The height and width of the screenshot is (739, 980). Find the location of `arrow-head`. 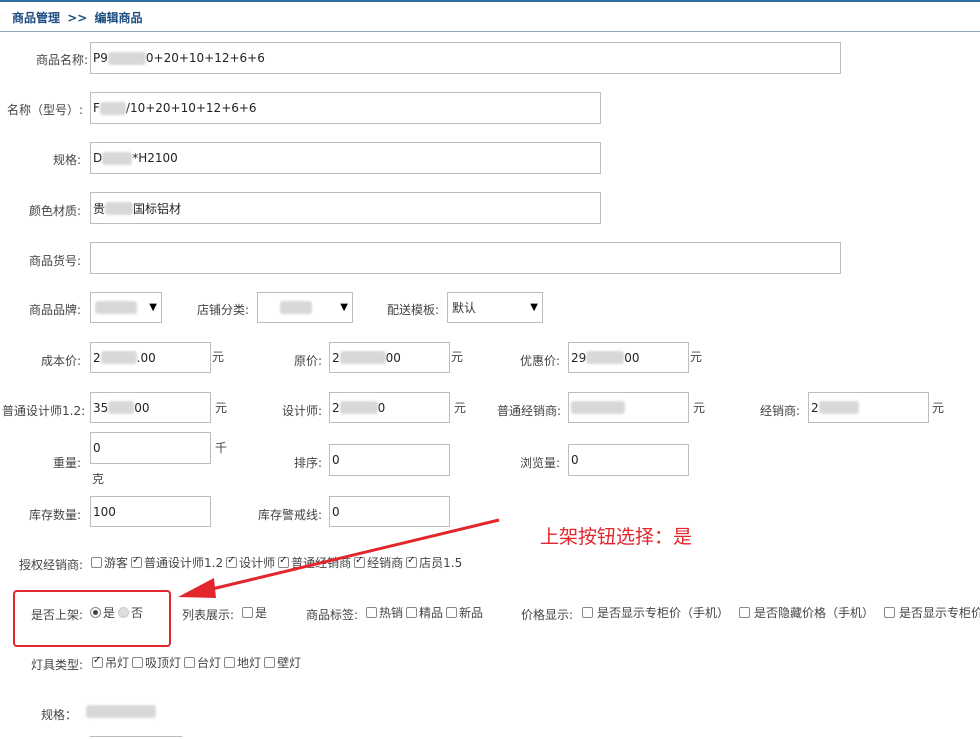

arrow-head is located at coordinates (197, 588).